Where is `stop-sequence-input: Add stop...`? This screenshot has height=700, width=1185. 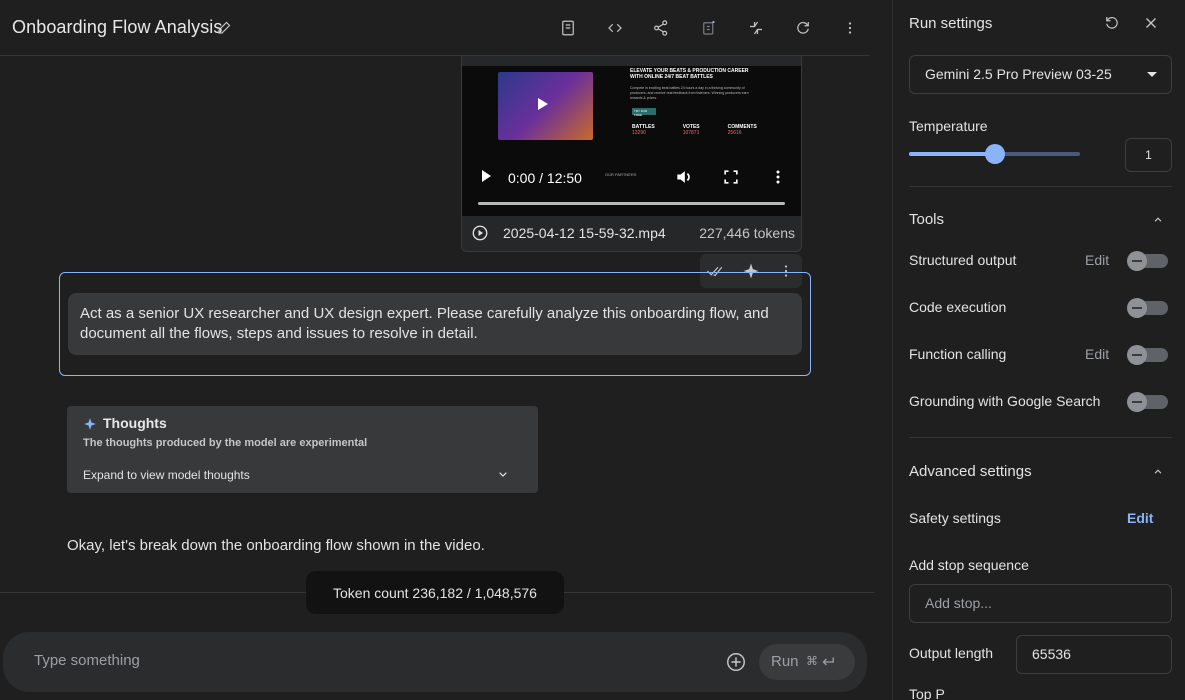 stop-sequence-input: Add stop... is located at coordinates (1040, 603).